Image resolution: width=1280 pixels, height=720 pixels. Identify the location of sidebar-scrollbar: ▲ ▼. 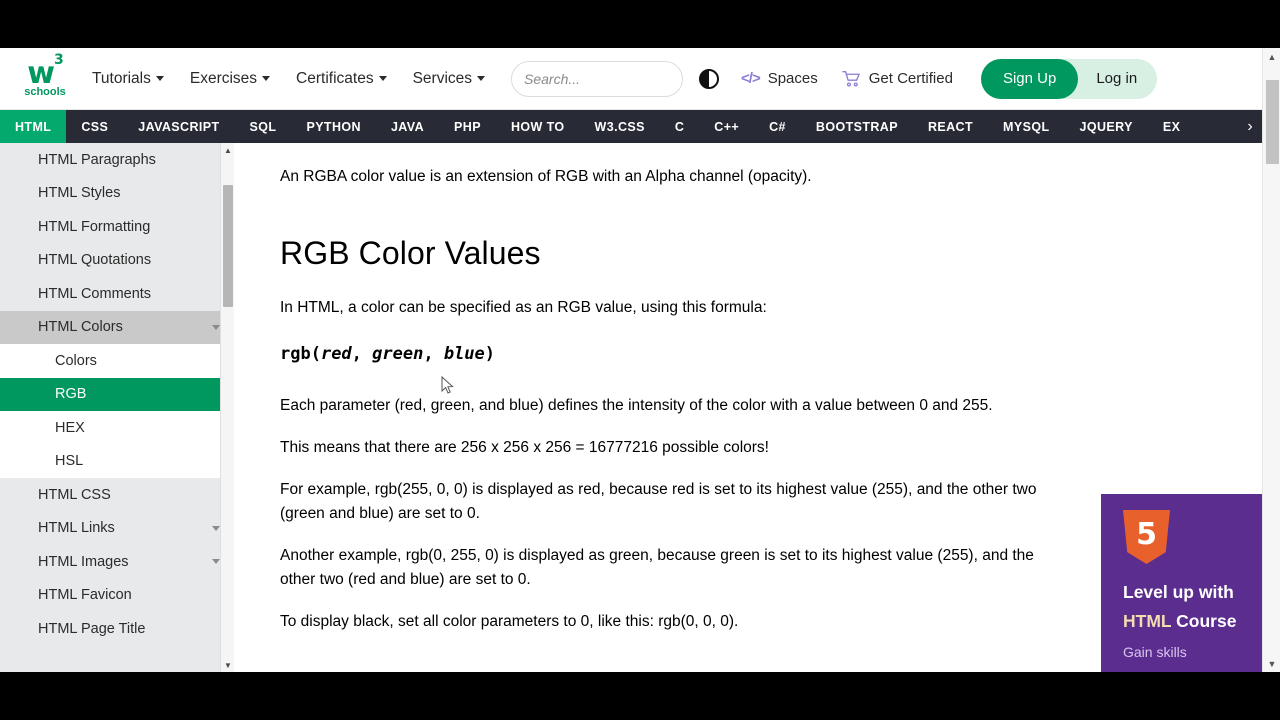
(227, 407).